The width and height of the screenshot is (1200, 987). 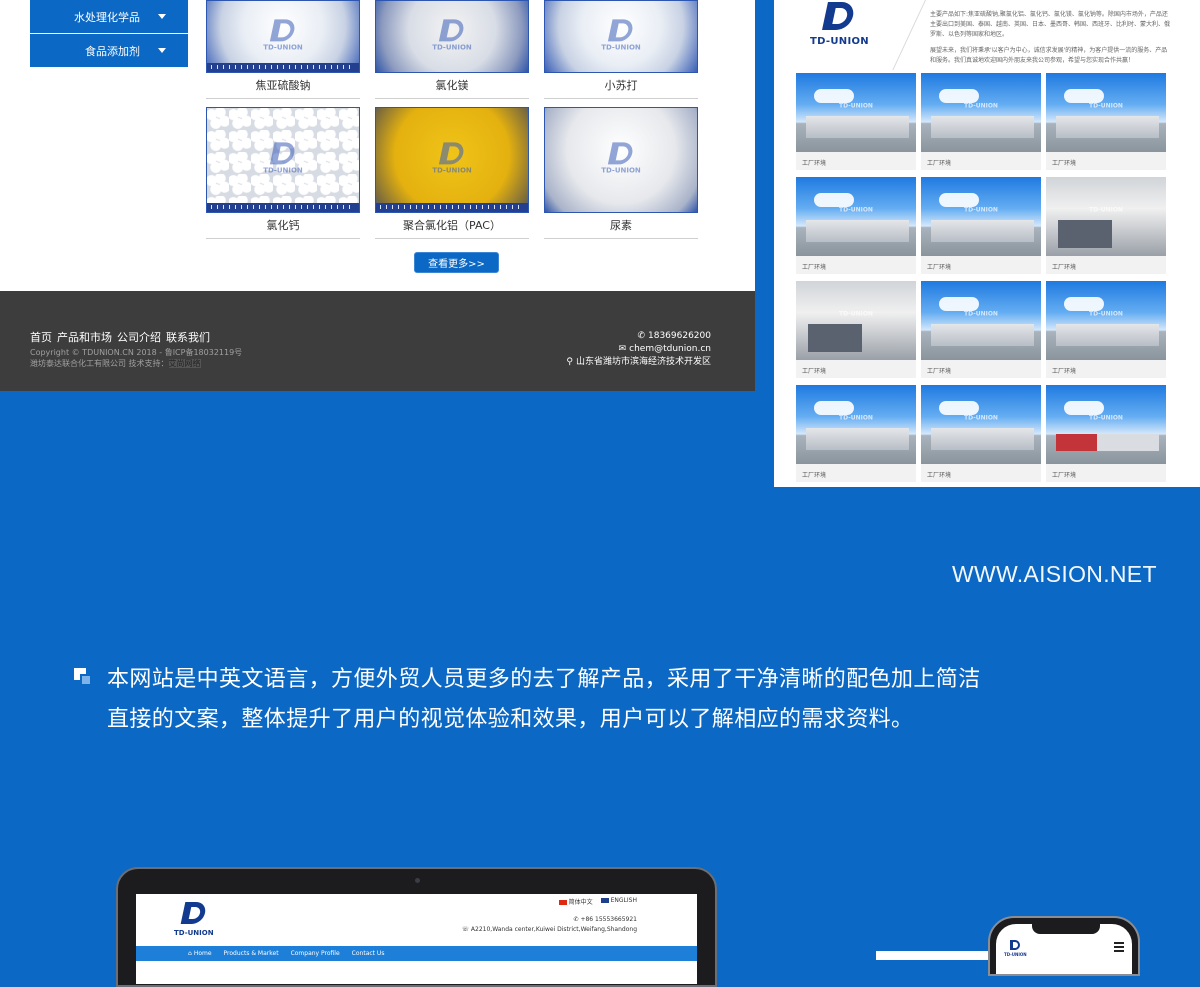 I want to click on envelope-icon: ✉, so click(x=622, y=349).